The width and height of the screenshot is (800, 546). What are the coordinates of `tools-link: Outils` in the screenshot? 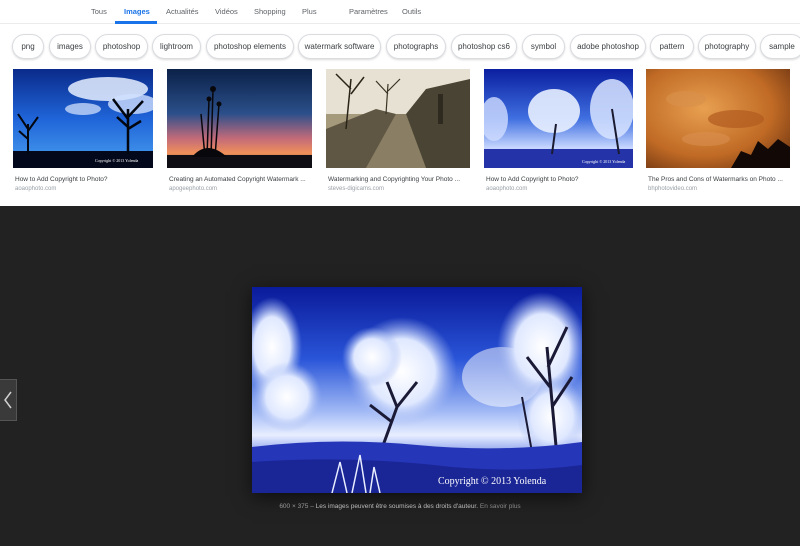 It's located at (411, 11).